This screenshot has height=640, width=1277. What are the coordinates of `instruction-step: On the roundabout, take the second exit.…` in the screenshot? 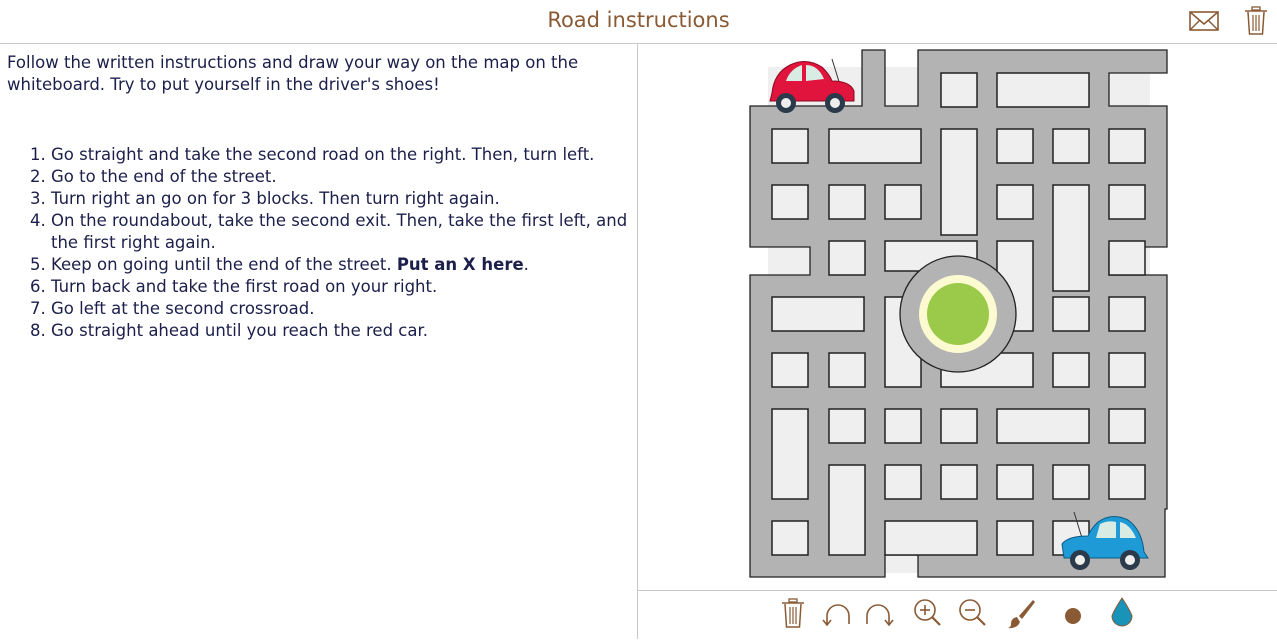 It's located at (351, 232).